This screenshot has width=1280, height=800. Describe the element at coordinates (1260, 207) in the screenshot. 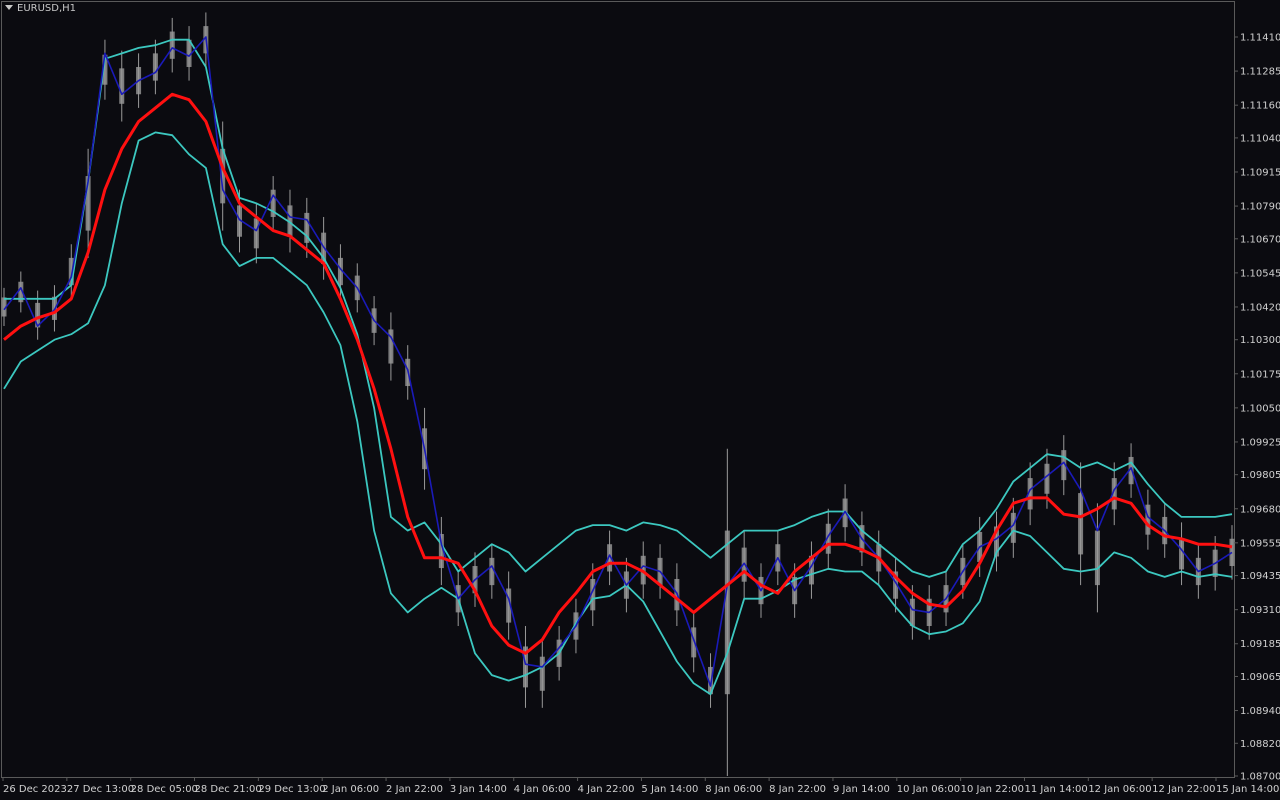

I see `y-tick-label: 1.10790` at that location.